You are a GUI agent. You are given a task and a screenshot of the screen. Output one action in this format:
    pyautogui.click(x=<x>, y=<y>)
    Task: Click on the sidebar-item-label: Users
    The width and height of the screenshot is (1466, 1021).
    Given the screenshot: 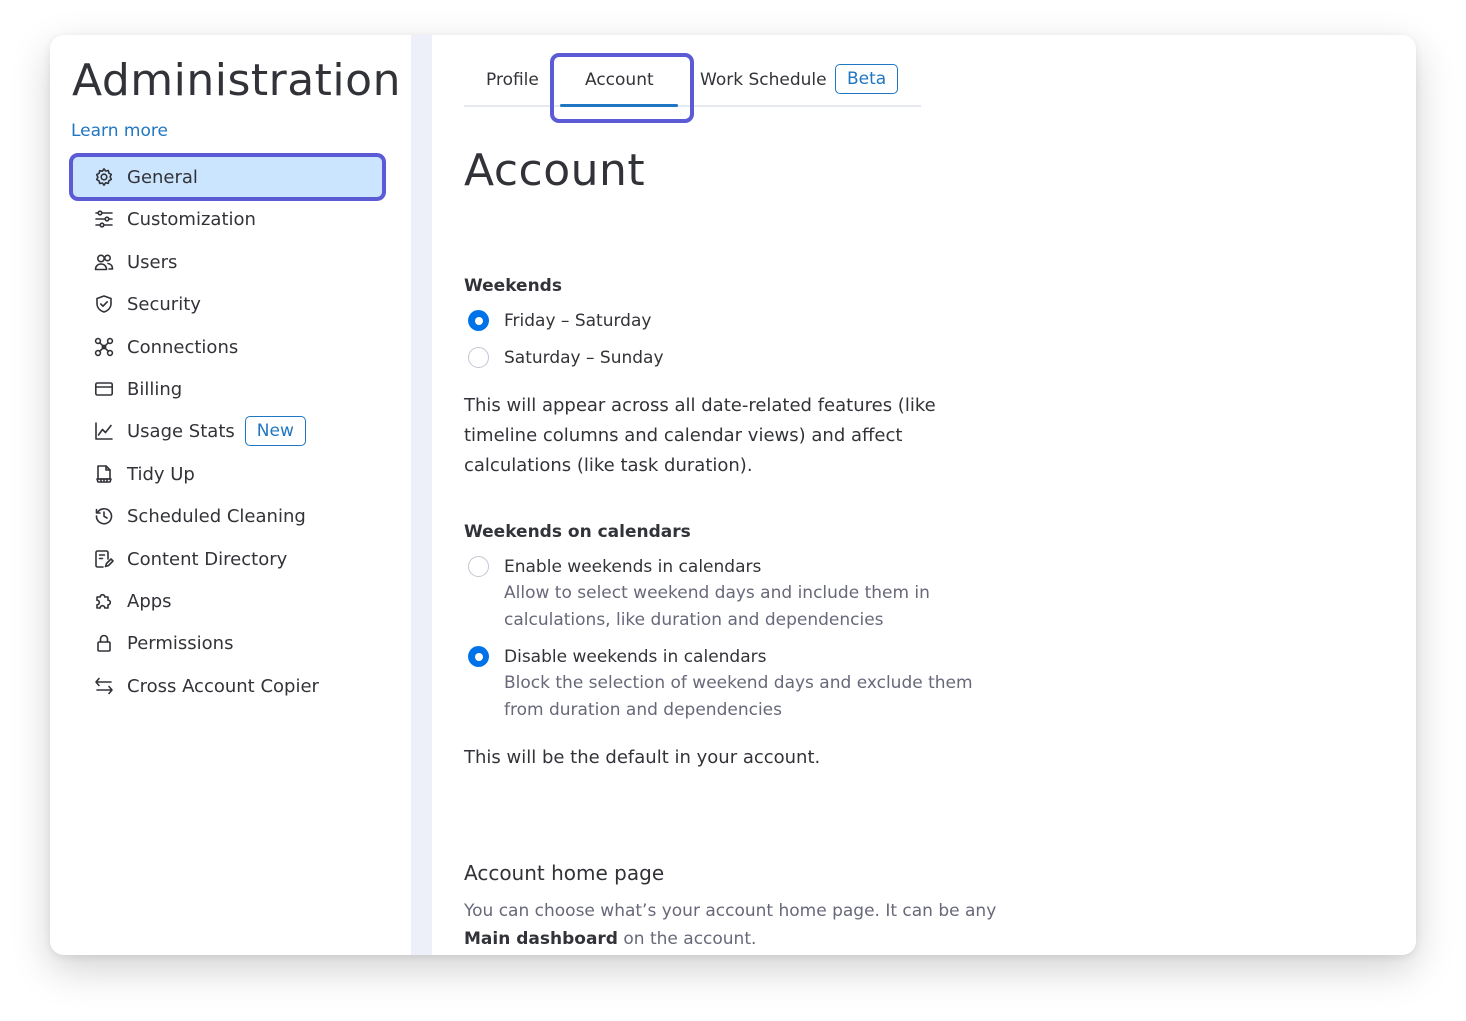 What is the action you would take?
    pyautogui.click(x=152, y=262)
    